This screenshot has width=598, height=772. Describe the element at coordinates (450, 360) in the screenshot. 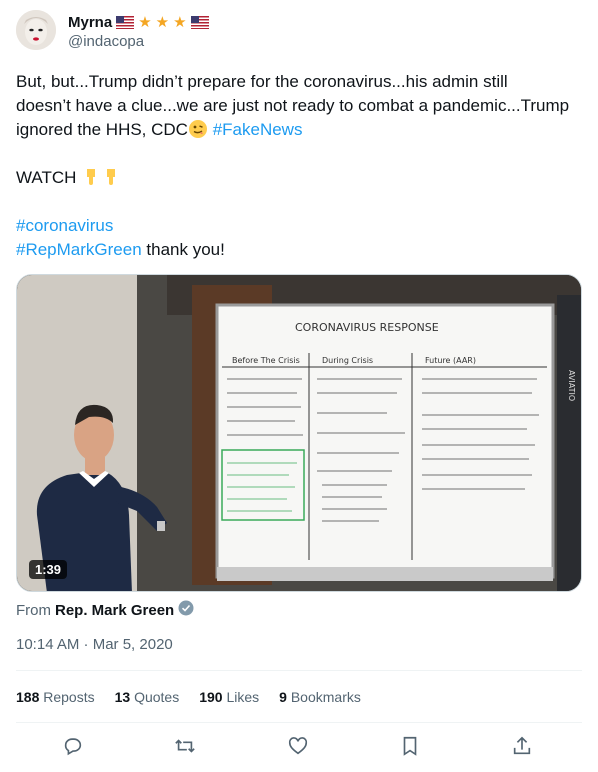

I see `whiteboard-col3: Future (AAR)` at that location.